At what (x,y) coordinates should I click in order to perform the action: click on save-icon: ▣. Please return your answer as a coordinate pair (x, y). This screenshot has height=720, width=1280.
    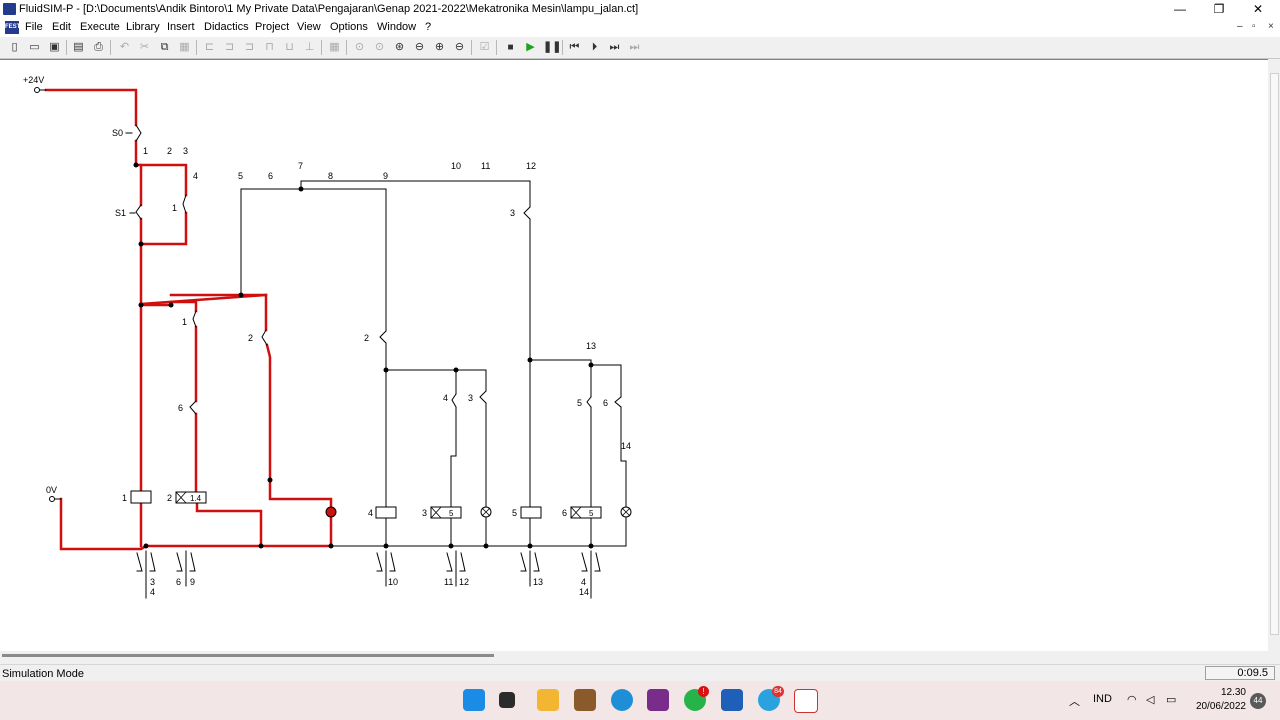
    Looking at the image, I should click on (54, 47).